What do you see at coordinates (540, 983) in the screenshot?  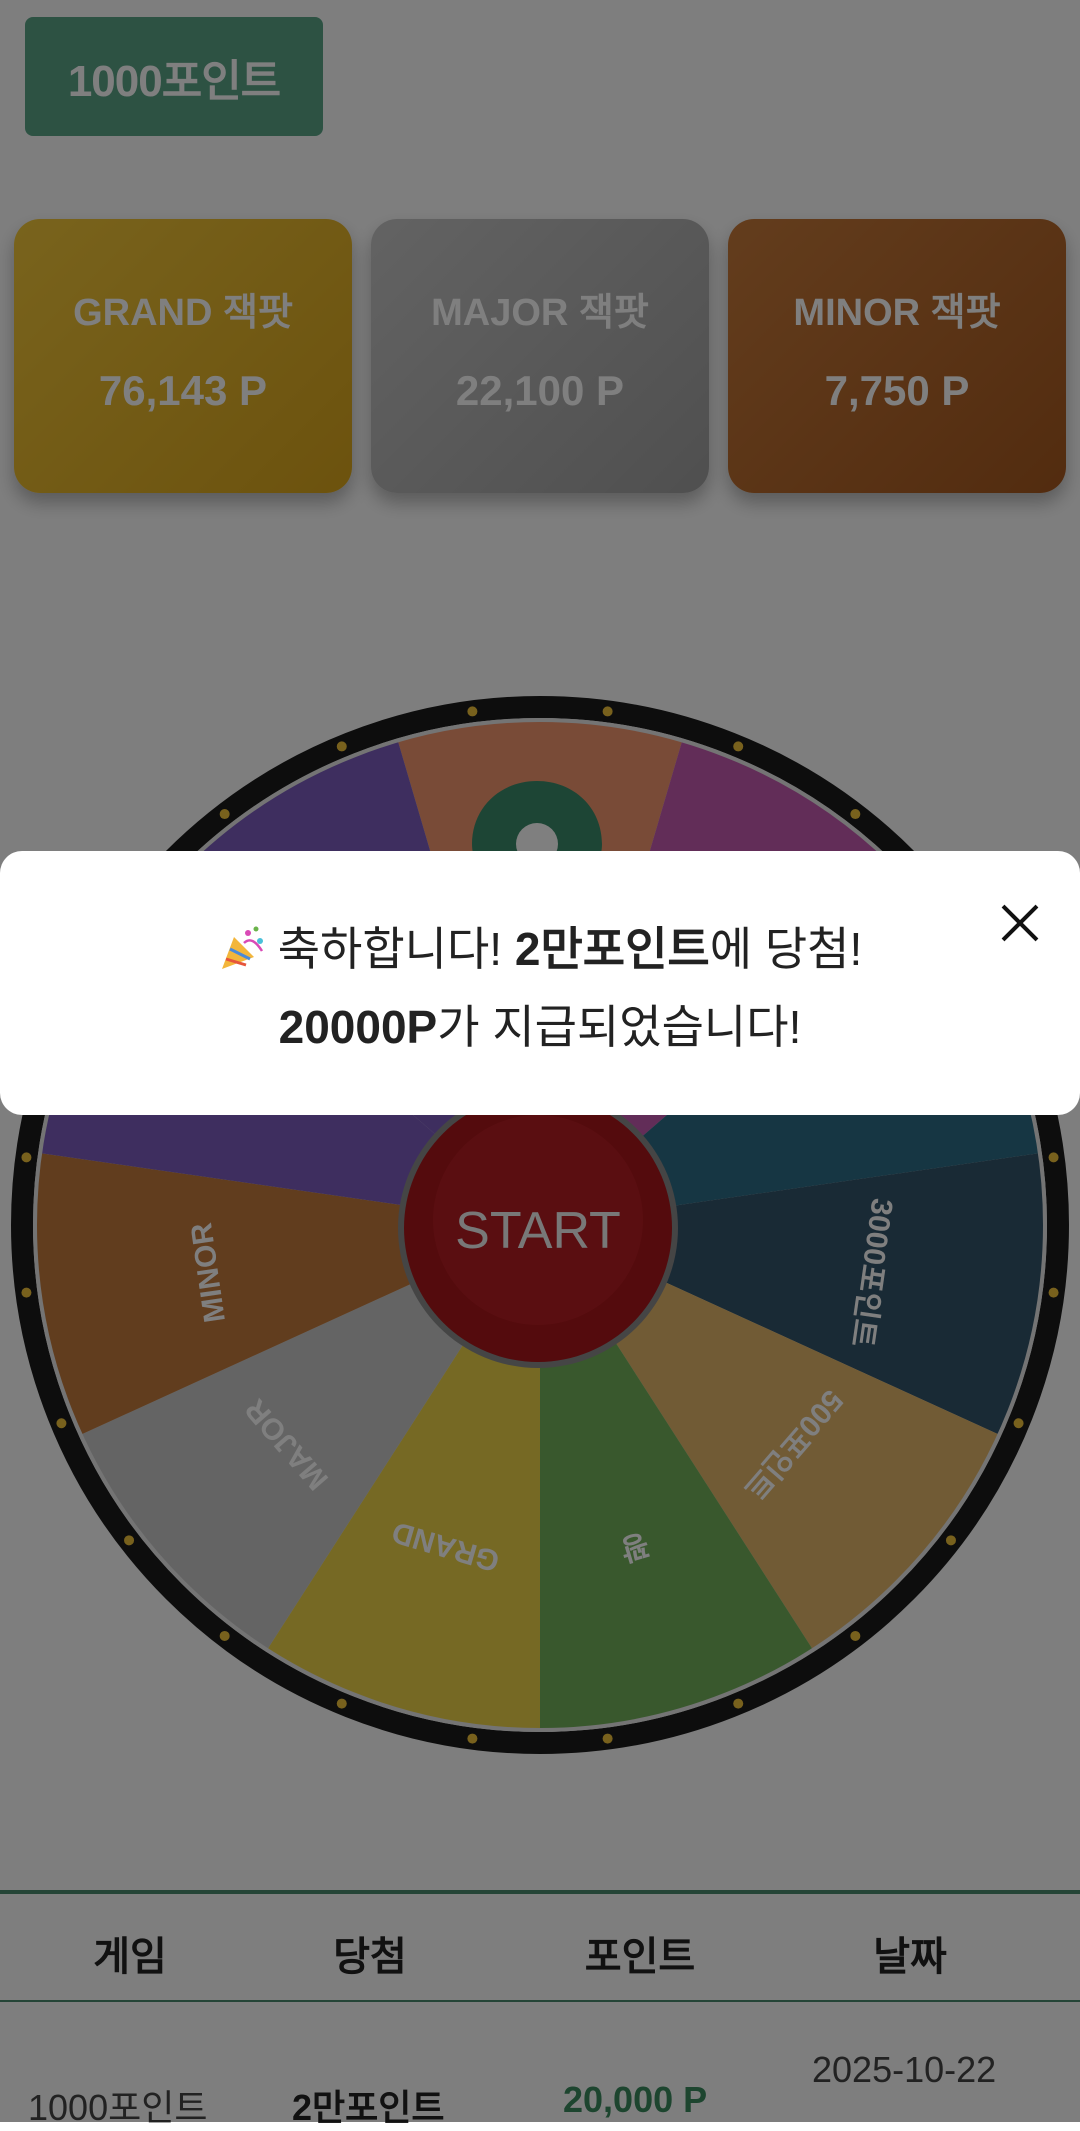 I see `win-modal: 축하합니다! 2만포인트에 당첨! 20000P가 지급되었습니다!` at bounding box center [540, 983].